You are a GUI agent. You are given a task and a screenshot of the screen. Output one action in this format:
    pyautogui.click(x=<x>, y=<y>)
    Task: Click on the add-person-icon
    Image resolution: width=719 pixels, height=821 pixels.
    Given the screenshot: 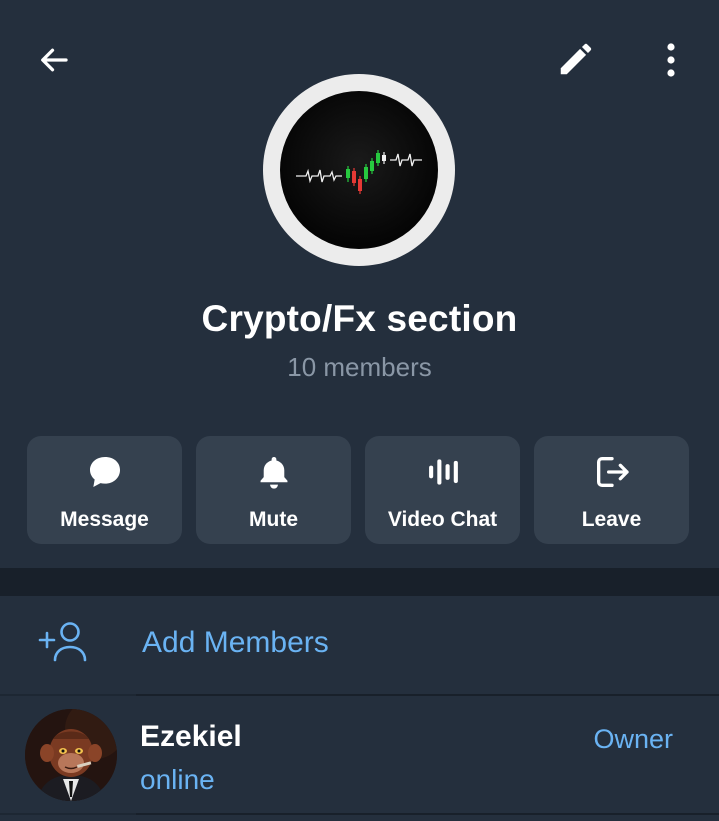 What is the action you would take?
    pyautogui.click(x=62, y=642)
    